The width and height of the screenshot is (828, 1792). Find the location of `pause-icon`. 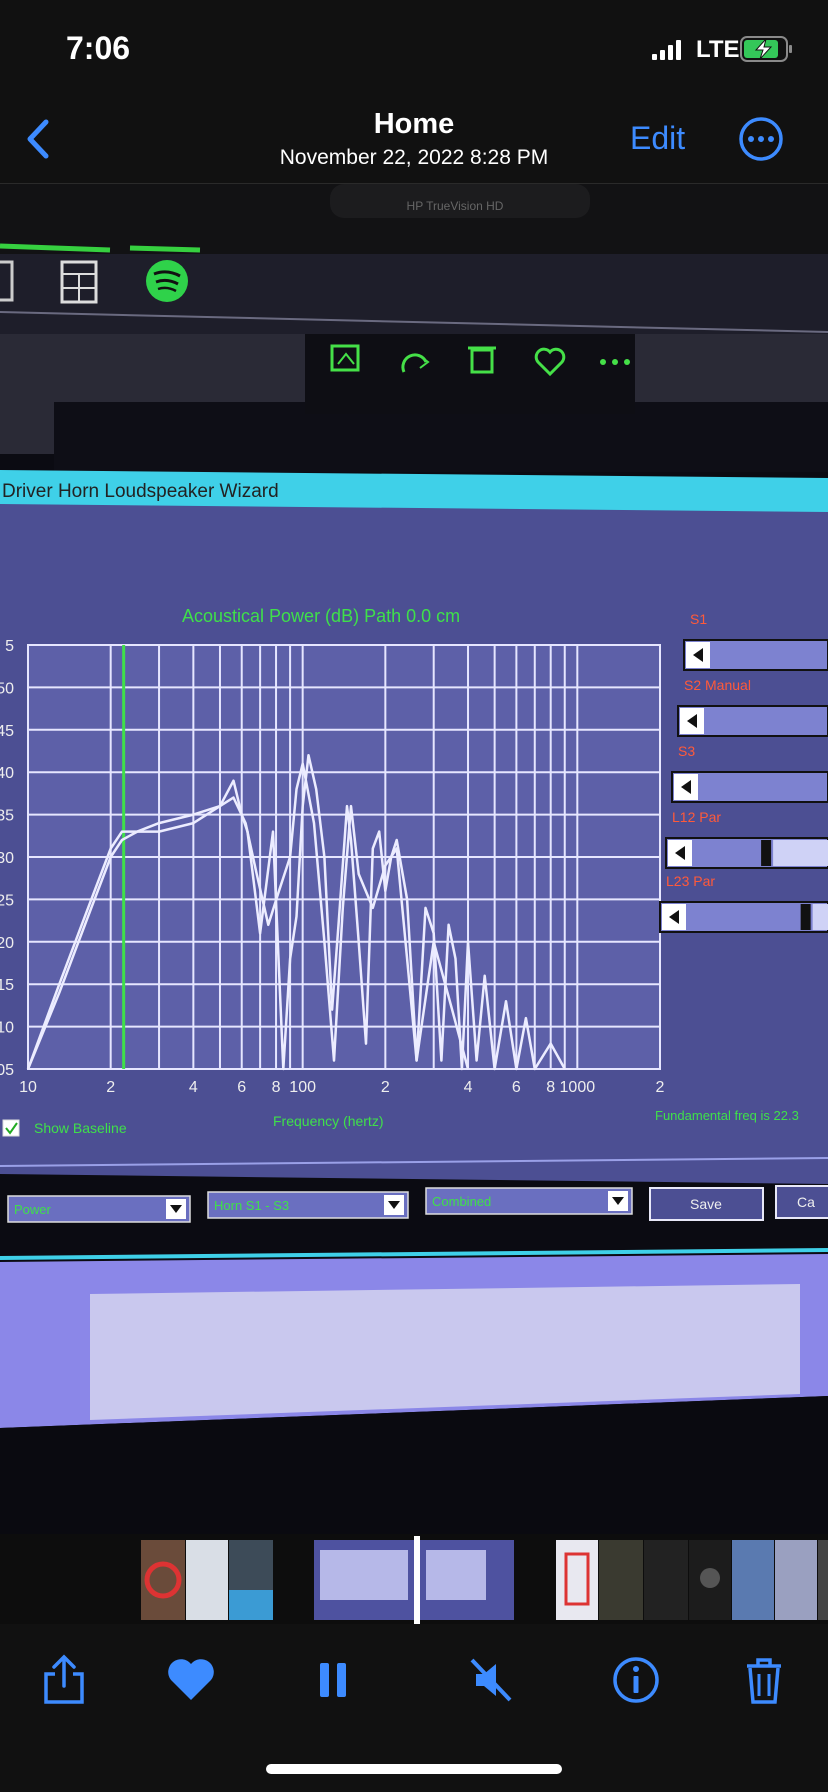

pause-icon is located at coordinates (334, 1680).